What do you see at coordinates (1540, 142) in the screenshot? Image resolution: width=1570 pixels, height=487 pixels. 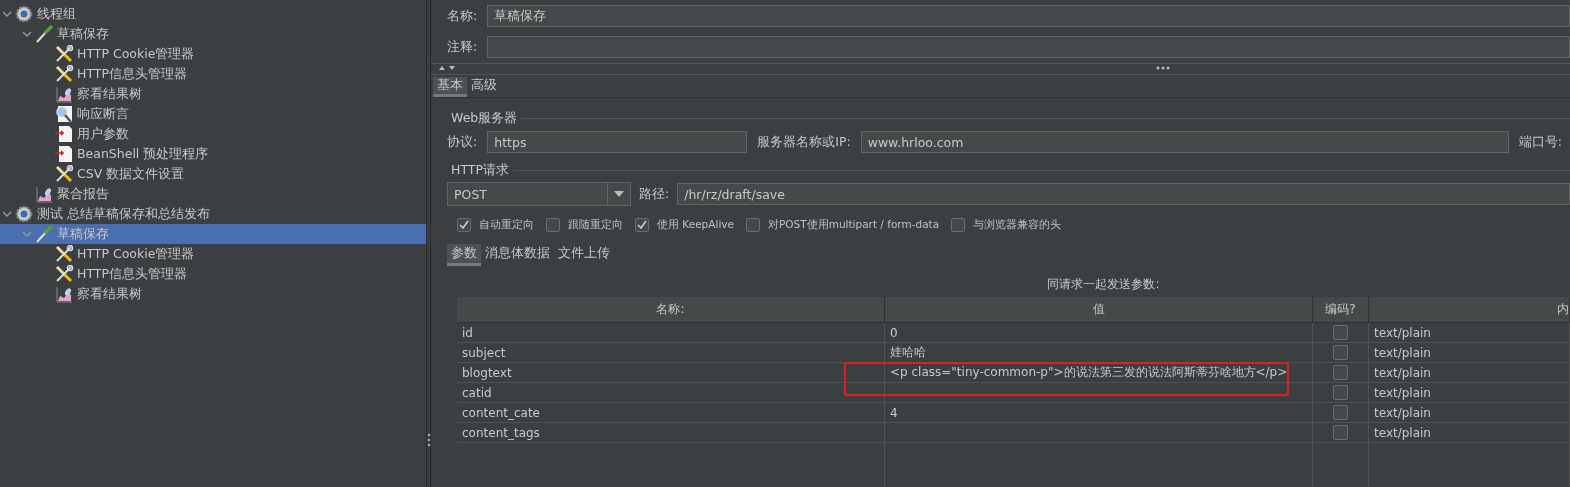 I see `field-label: 端口号:` at bounding box center [1540, 142].